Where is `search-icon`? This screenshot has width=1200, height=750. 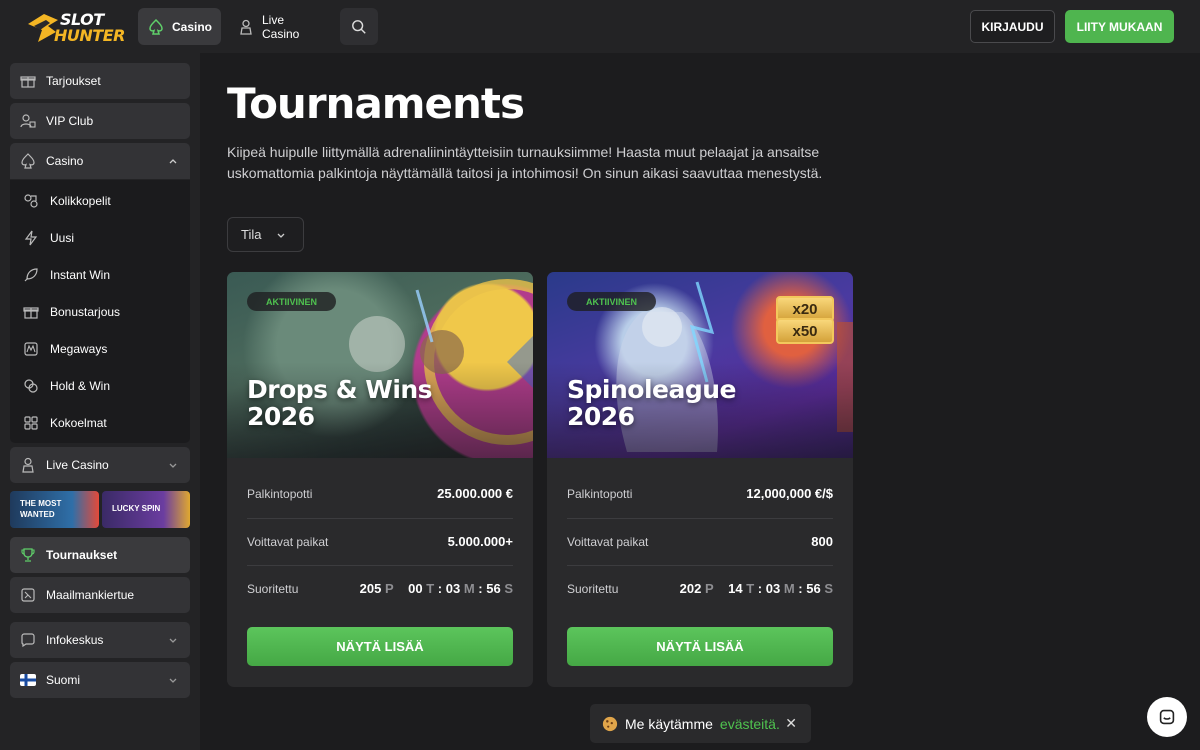
search-icon is located at coordinates (359, 27).